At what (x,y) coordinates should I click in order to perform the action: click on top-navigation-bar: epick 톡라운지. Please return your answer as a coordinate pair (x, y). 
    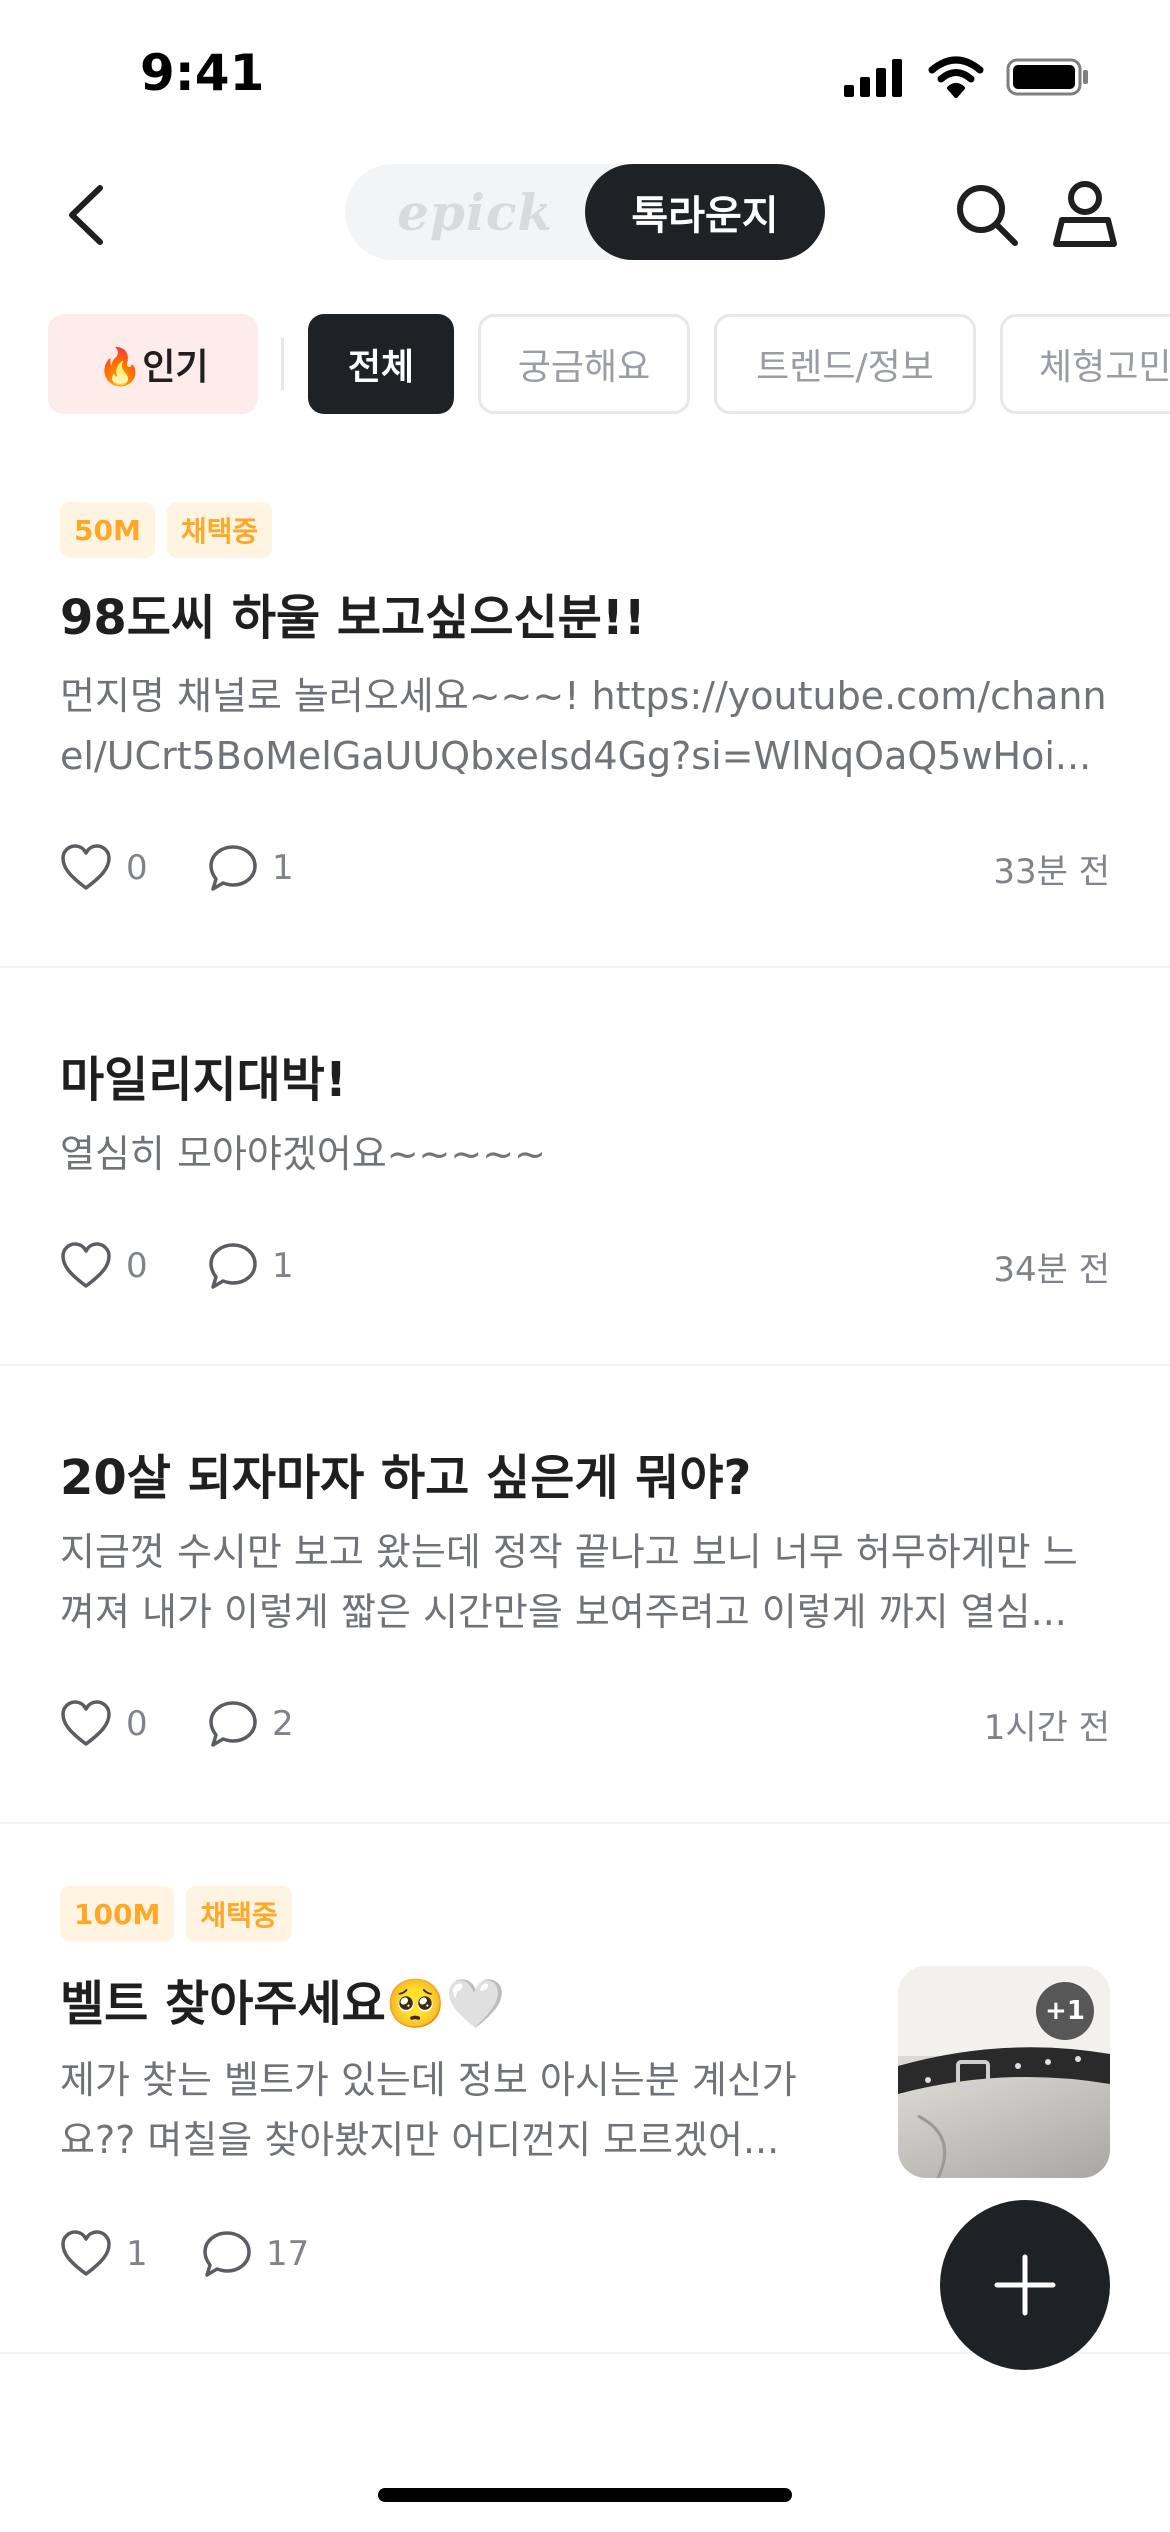
    Looking at the image, I should click on (585, 215).